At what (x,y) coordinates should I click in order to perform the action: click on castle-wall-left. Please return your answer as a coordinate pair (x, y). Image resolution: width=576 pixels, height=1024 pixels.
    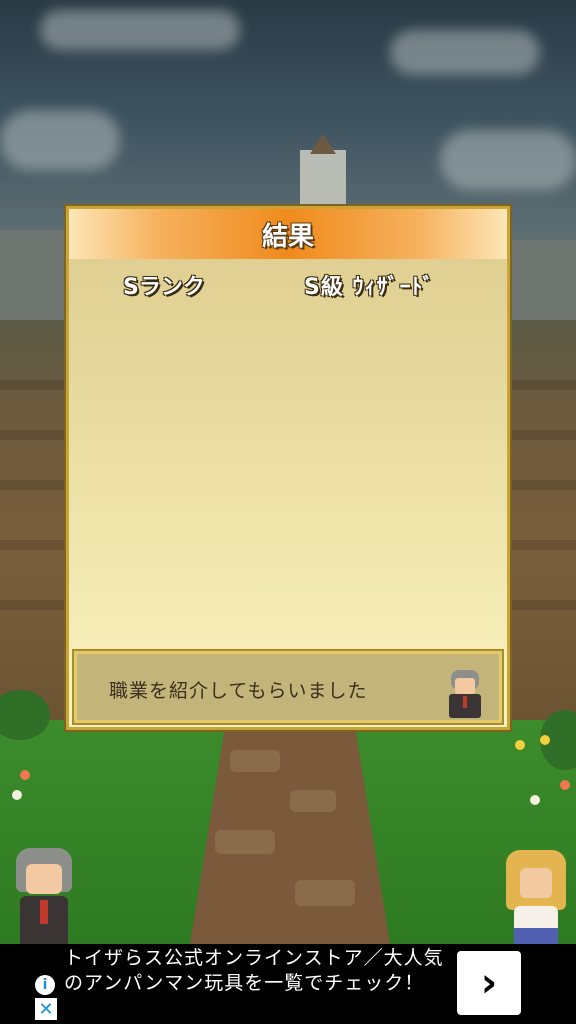
    Looking at the image, I should click on (33, 275).